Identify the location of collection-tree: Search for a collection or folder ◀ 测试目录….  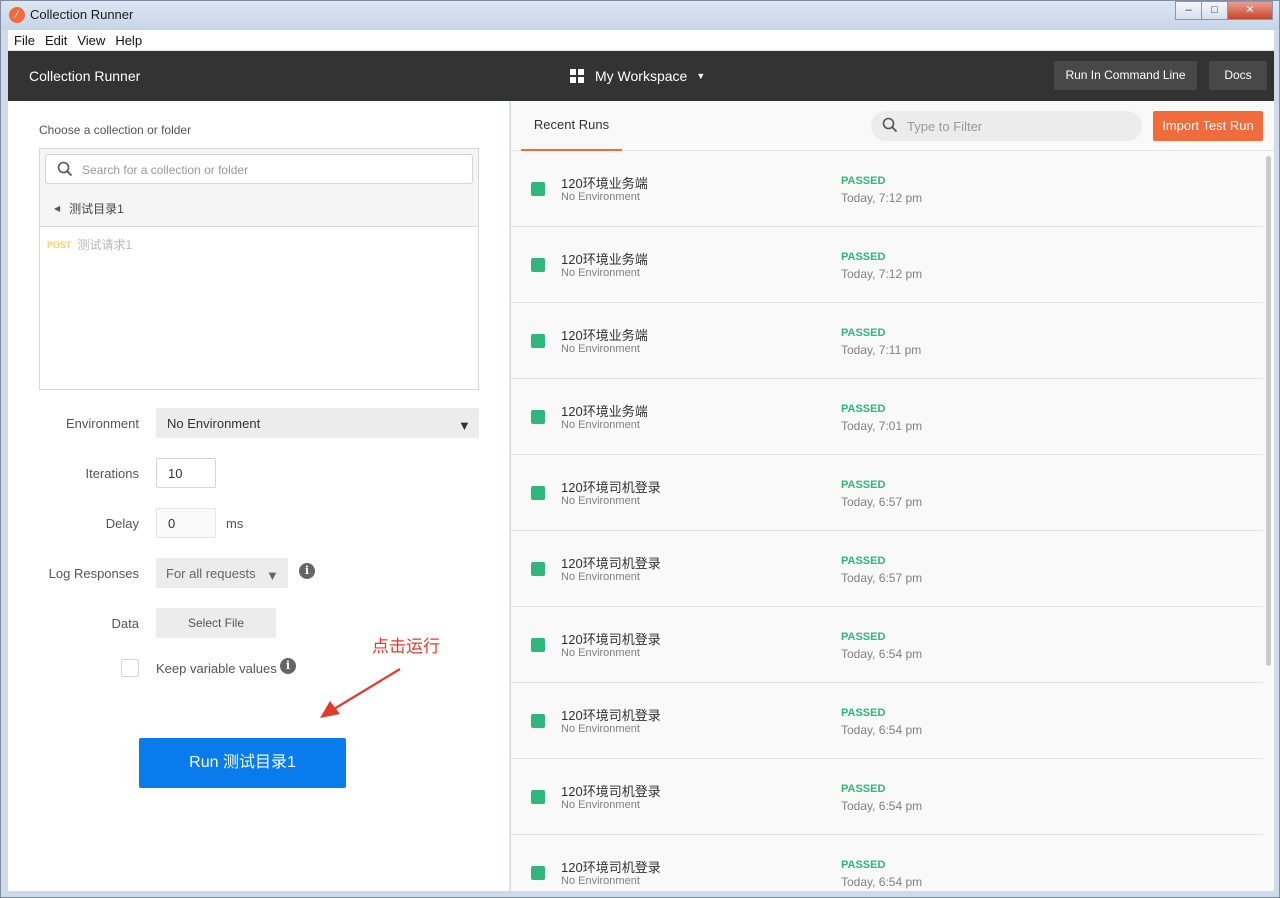
(259, 269).